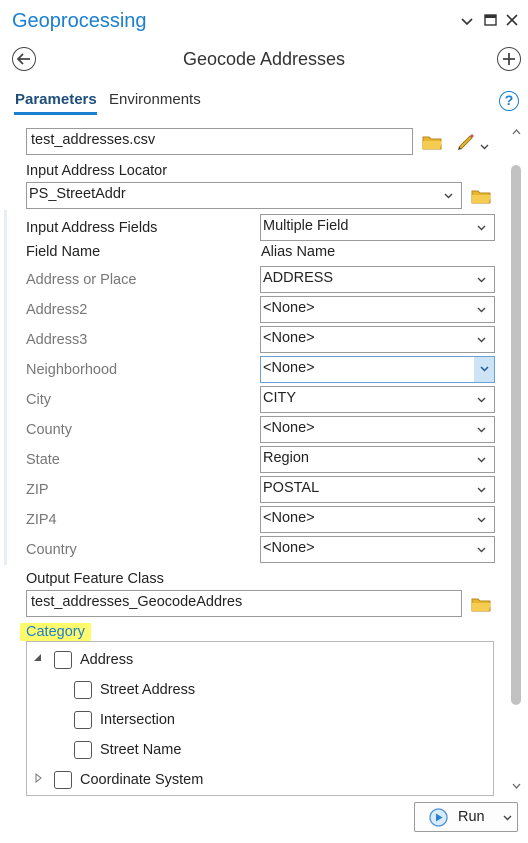 Image resolution: width=528 pixels, height=843 pixels. Describe the element at coordinates (41, 520) in the screenshot. I see `field-name: ZIP4` at that location.